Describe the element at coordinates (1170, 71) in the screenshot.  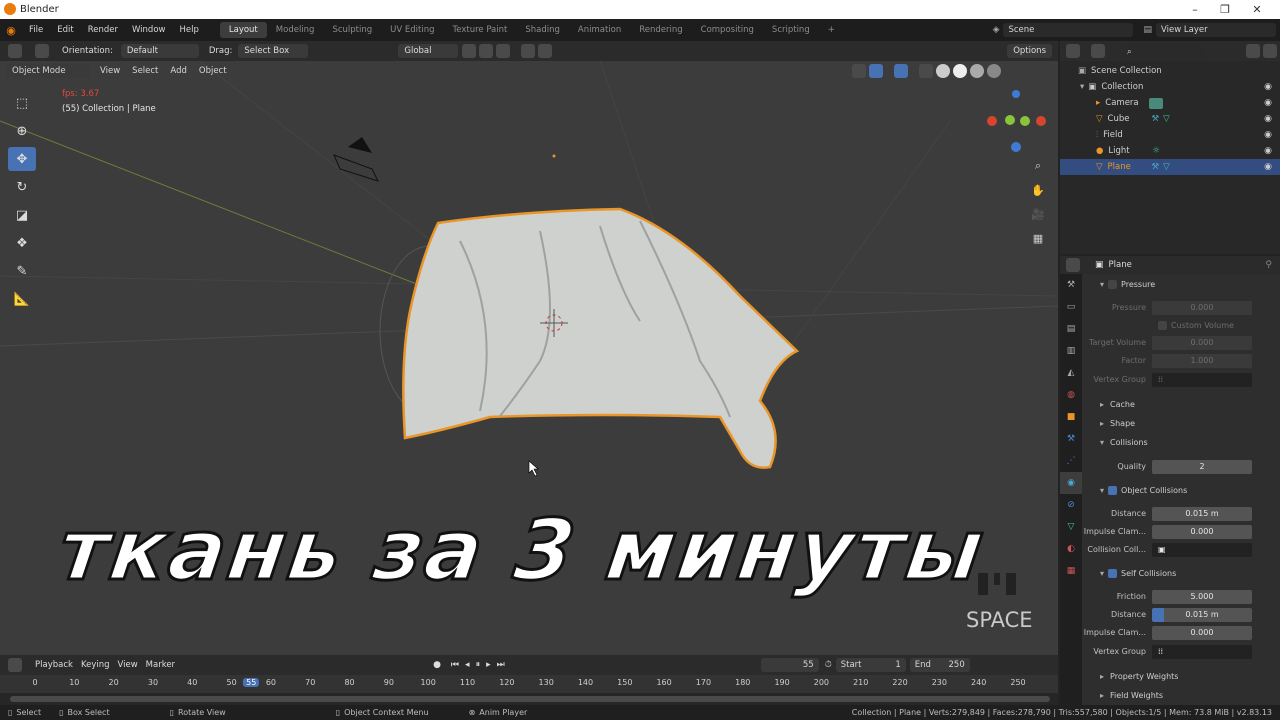
I see `outliner-scene-collection: ▣ Scene Collection` at that location.